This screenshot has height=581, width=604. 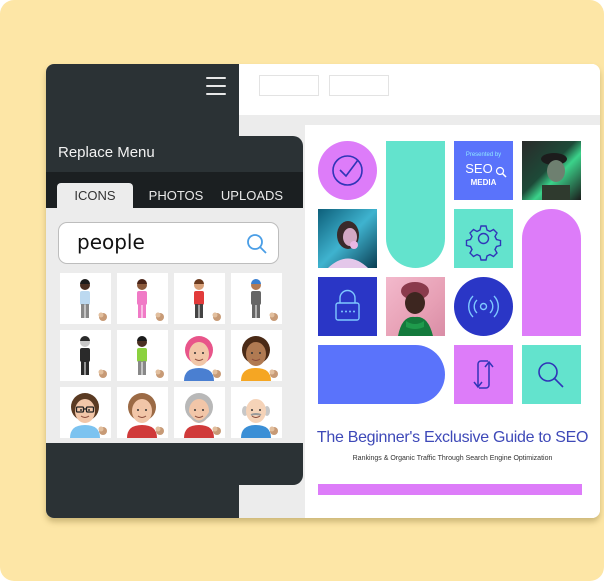 What do you see at coordinates (106, 152) in the screenshot?
I see `panel-title: Replace Menu` at bounding box center [106, 152].